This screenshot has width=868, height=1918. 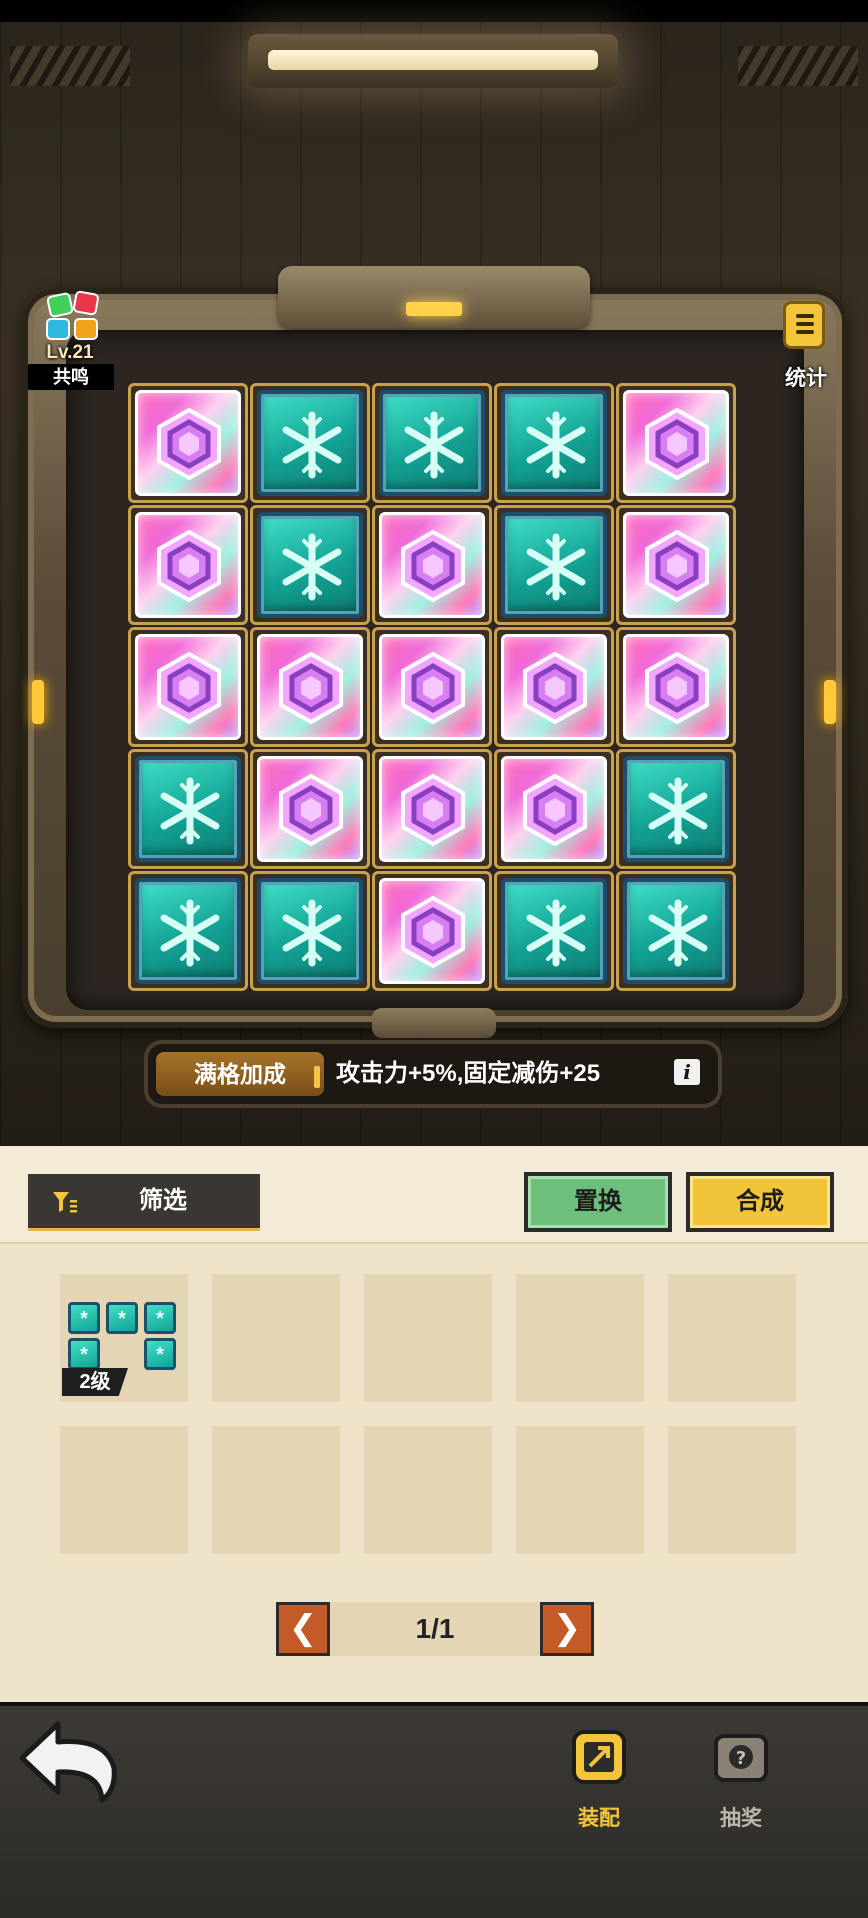 What do you see at coordinates (434, 1023) in the screenshot?
I see `board-frame-bottom-cap` at bounding box center [434, 1023].